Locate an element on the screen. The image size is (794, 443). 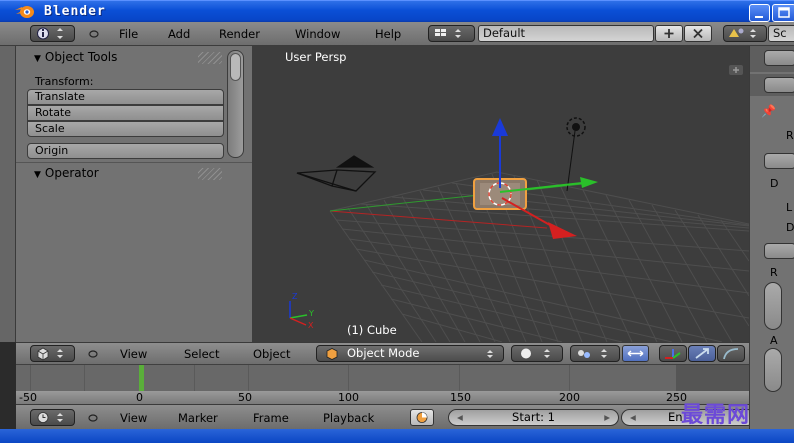
panel-r2-label: R is located at coordinates (774, 272).